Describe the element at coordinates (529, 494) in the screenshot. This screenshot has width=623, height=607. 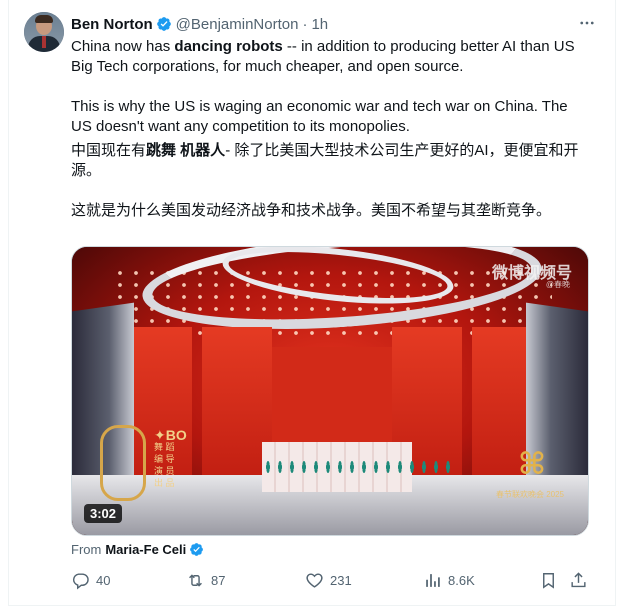
I see `corner-caption: 春节联欢晚会 2025` at that location.